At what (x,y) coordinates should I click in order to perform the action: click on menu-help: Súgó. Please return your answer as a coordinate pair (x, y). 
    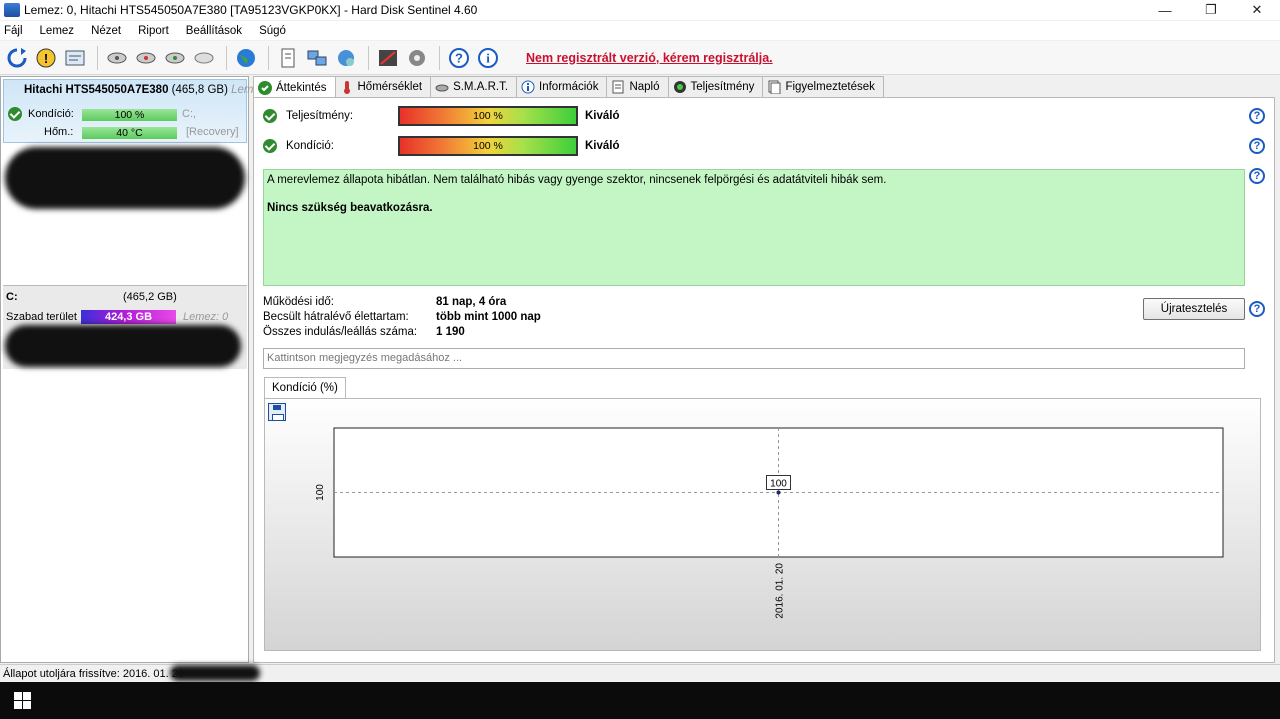
    Looking at the image, I should click on (272, 31).